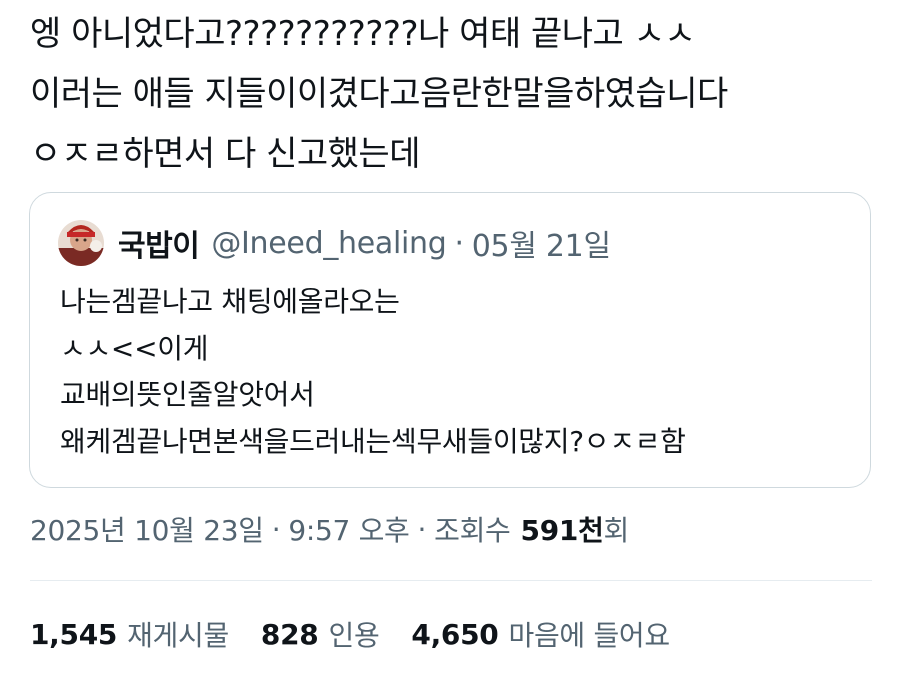 This screenshot has height=682, width=900. I want to click on quoted-tweet-line: ㅅㅅ<<이게, so click(134, 348).